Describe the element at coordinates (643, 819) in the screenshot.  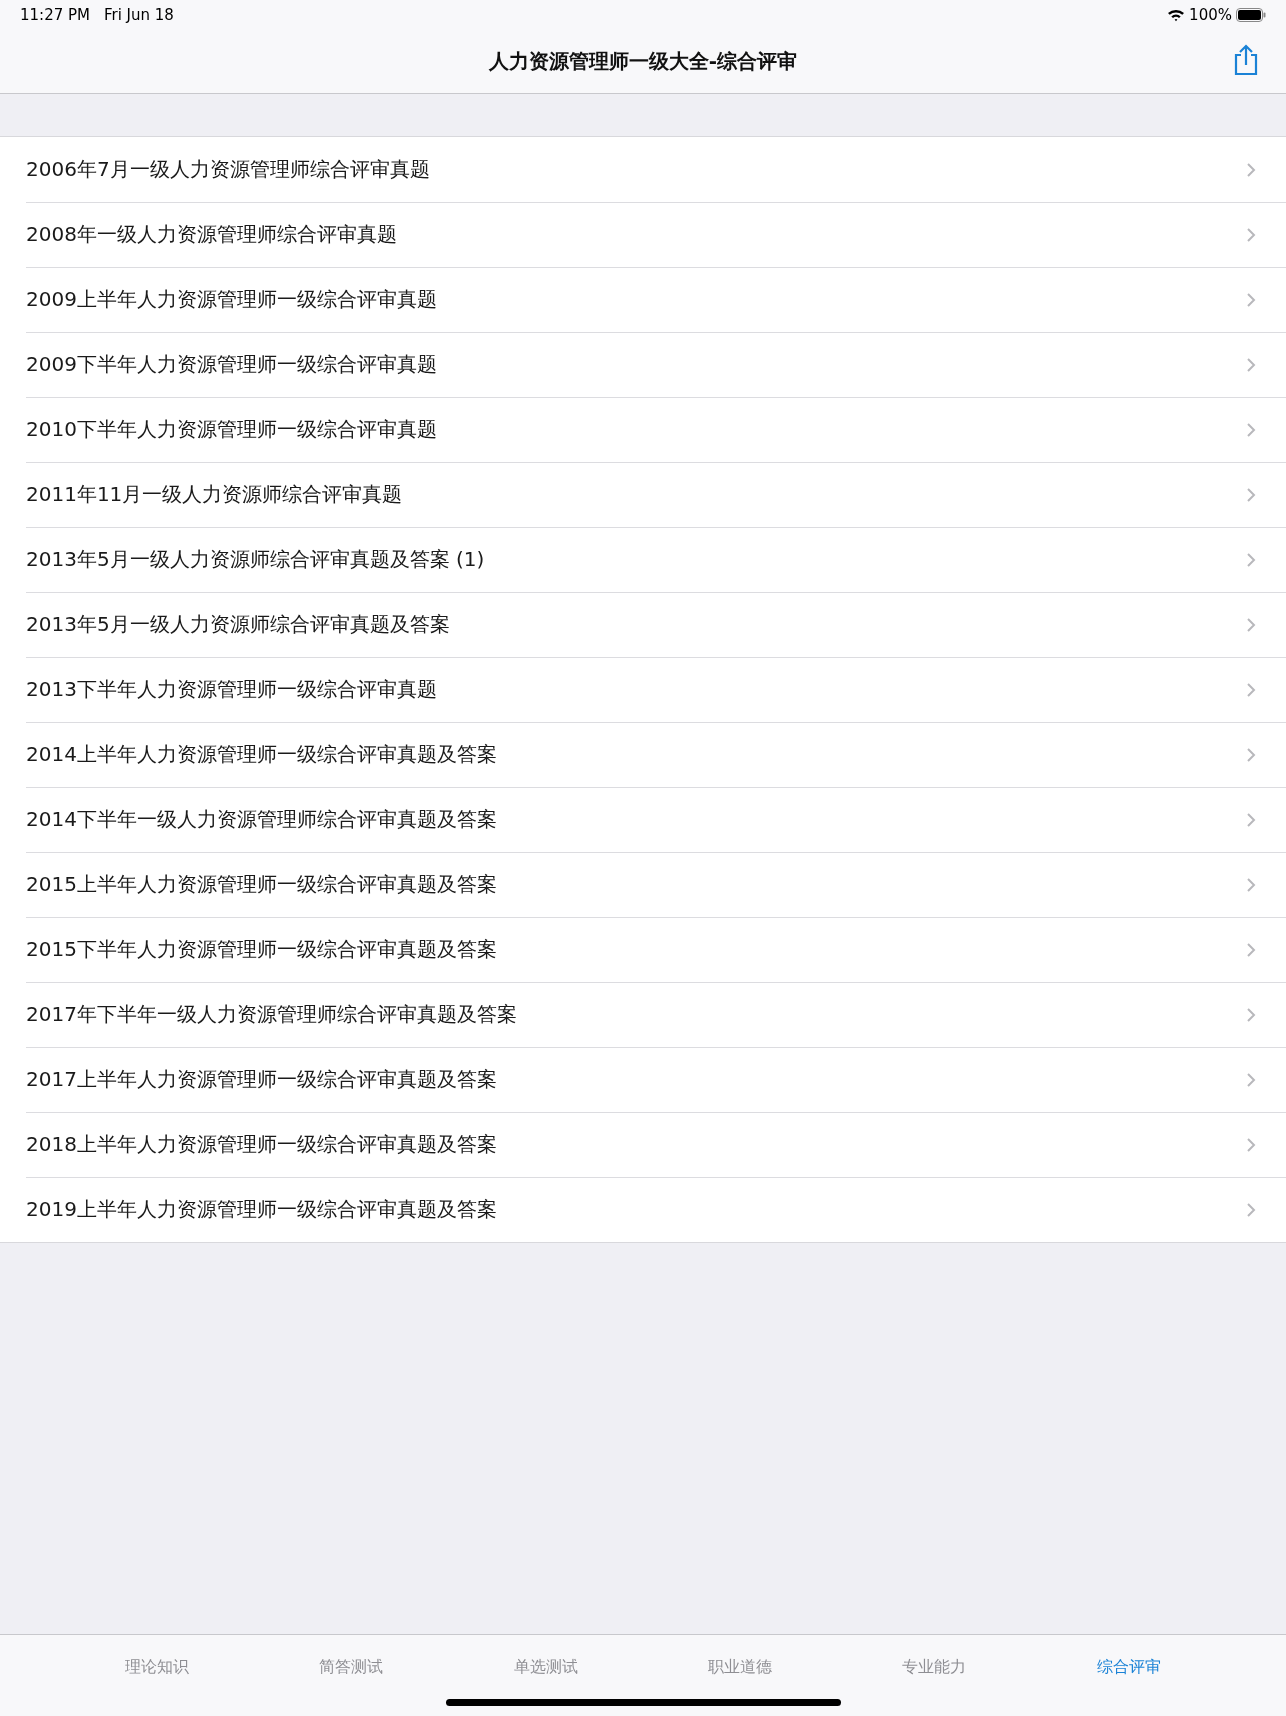
I see `list-item: 2014下半年一级人力资源管理师综合评审真题及答案` at that location.